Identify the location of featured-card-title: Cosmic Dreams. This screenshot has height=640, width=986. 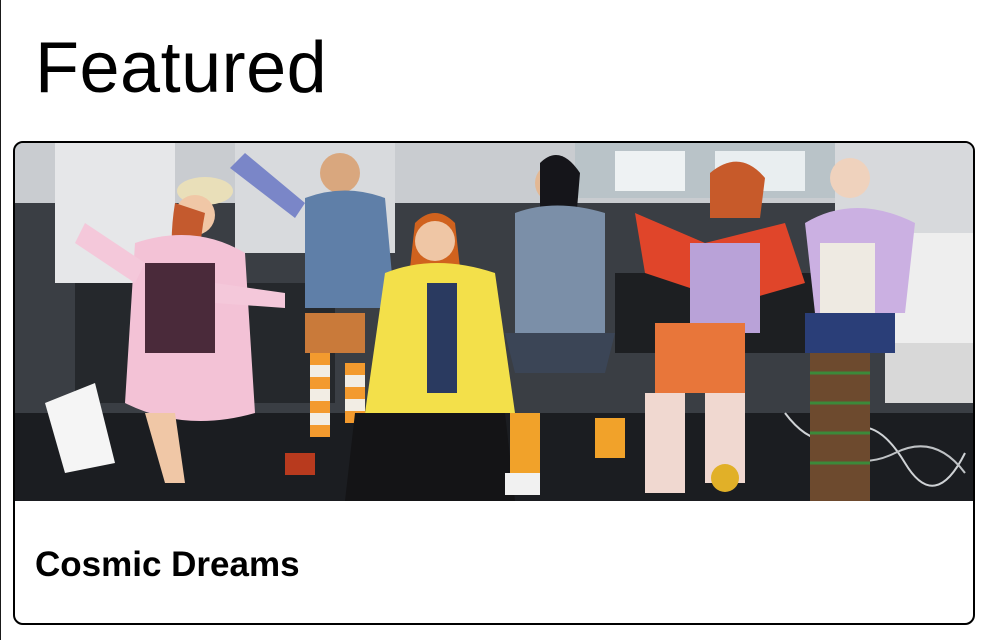
(167, 565).